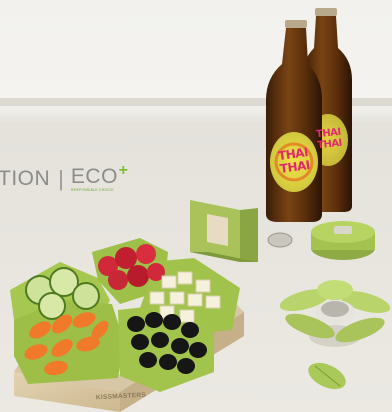 Image resolution: width=392 pixels, height=412 pixels. What do you see at coordinates (343, 240) in the screenshot?
I see `bottle-opener` at bounding box center [343, 240].